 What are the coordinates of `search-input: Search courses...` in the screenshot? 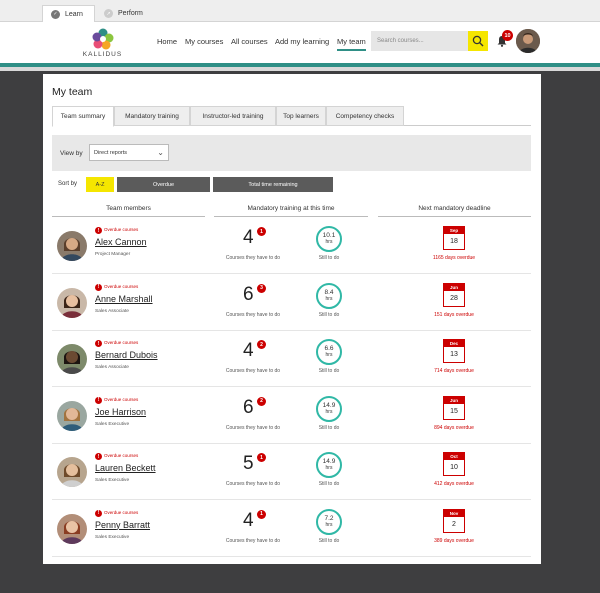 It's located at (419, 41).